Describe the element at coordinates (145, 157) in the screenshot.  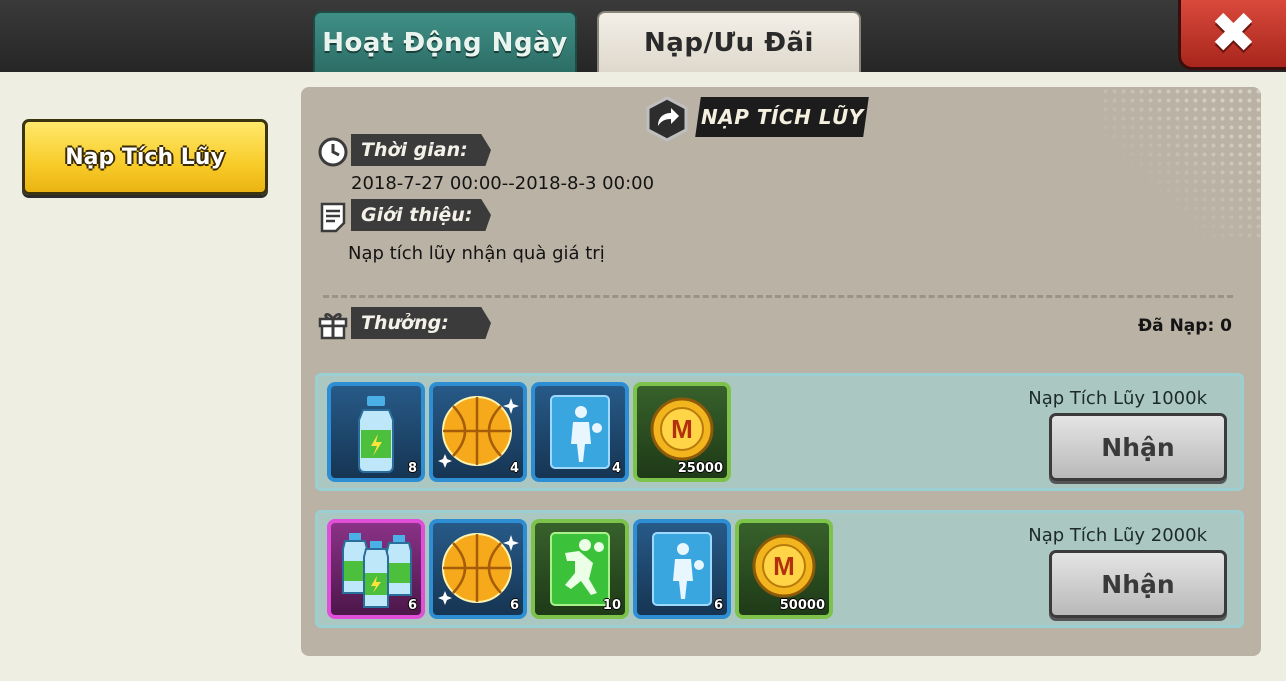
I see `sidebar-item-cumulative-recharge: Nạp Tích Lũy` at that location.